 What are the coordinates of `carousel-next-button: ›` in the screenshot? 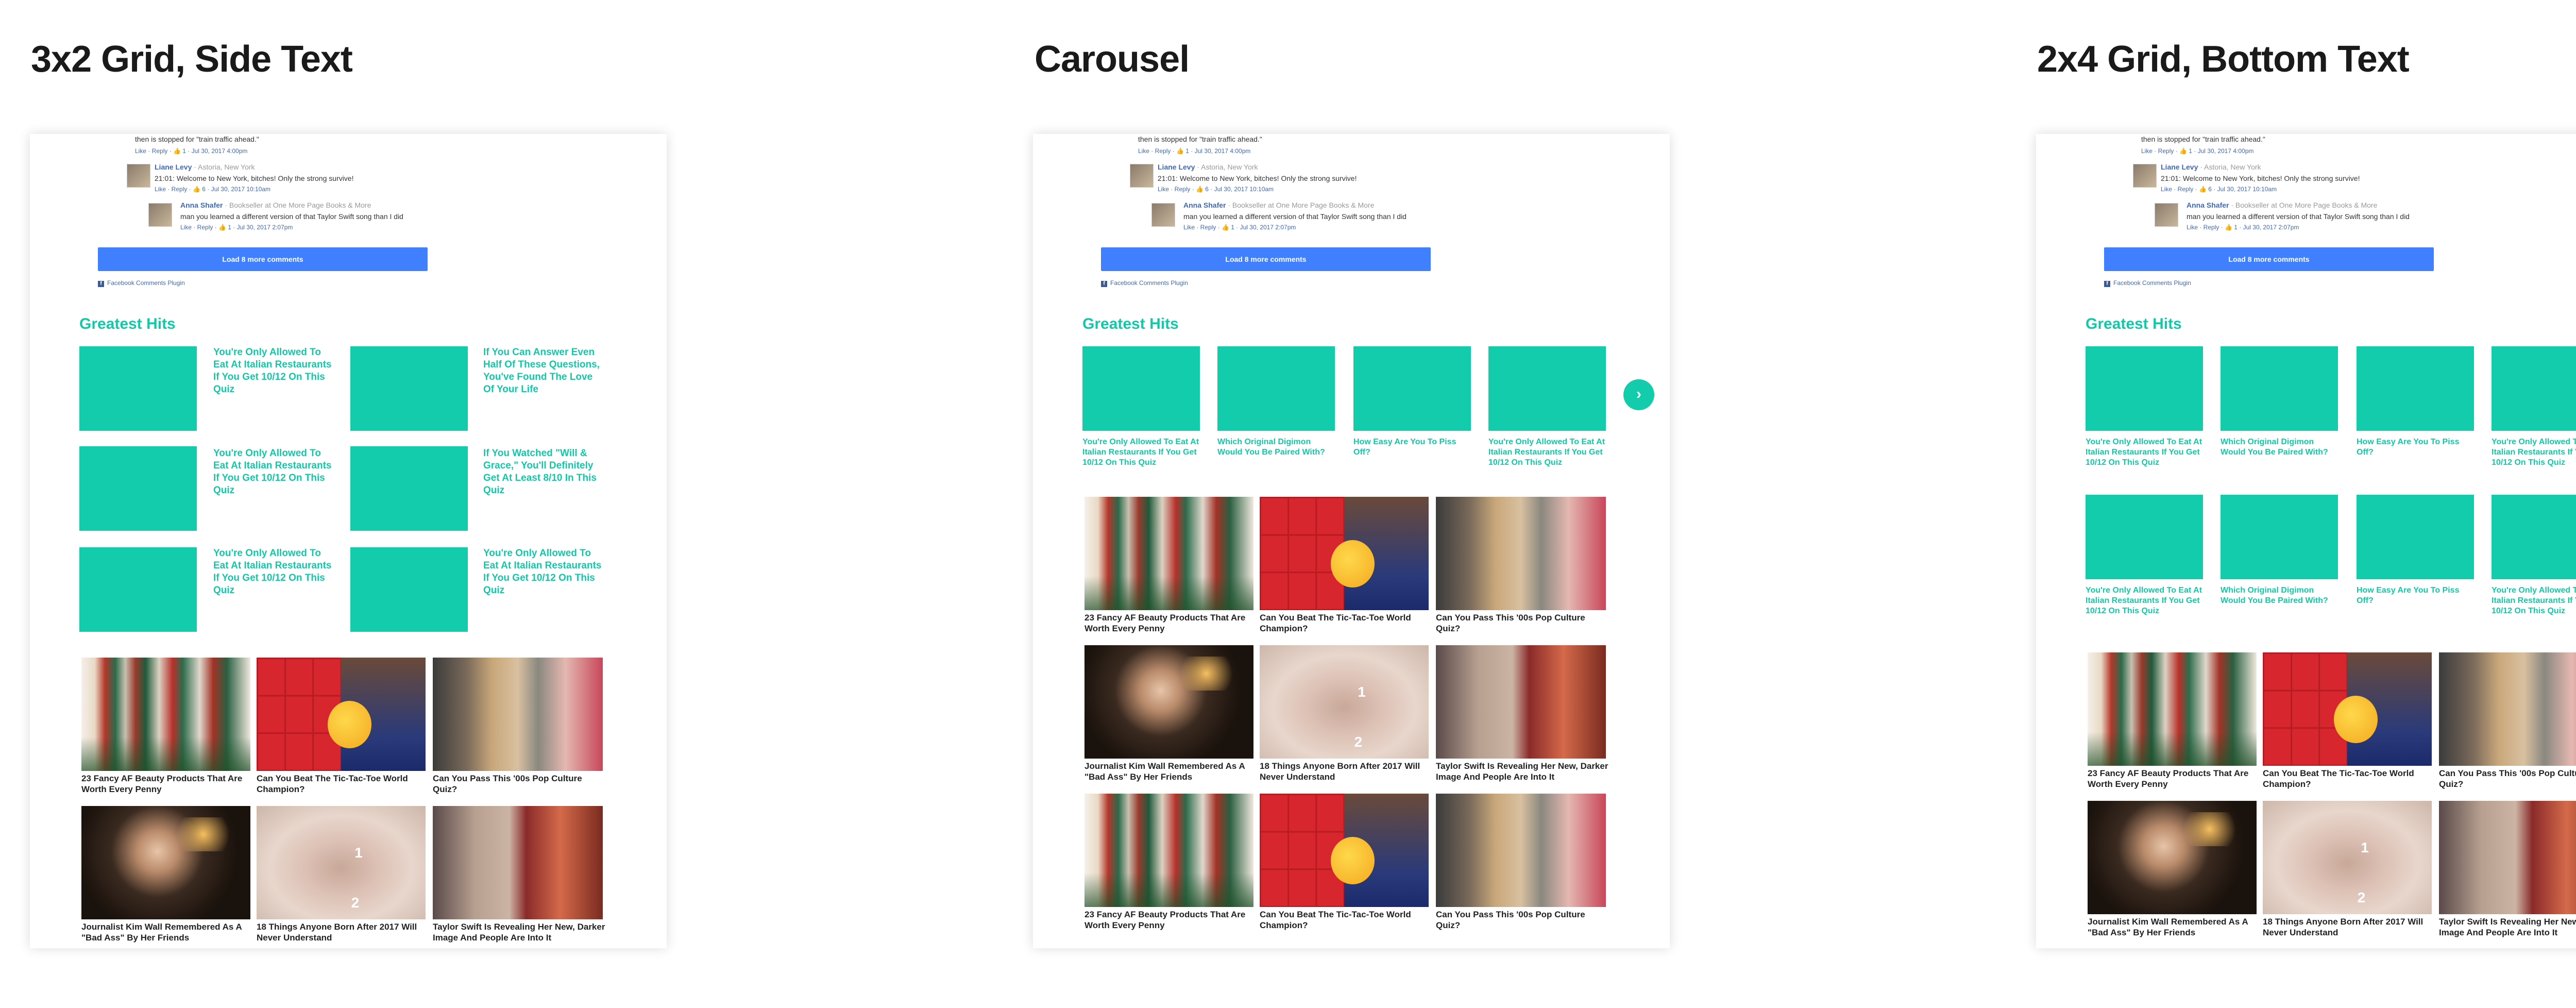 It's located at (1638, 394).